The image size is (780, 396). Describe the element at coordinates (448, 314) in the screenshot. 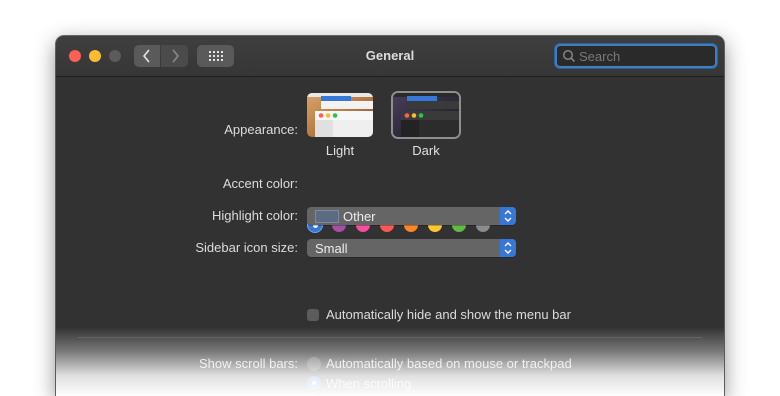

I see `menubar-autohide-label: Automatically hide and show the menu bar` at that location.